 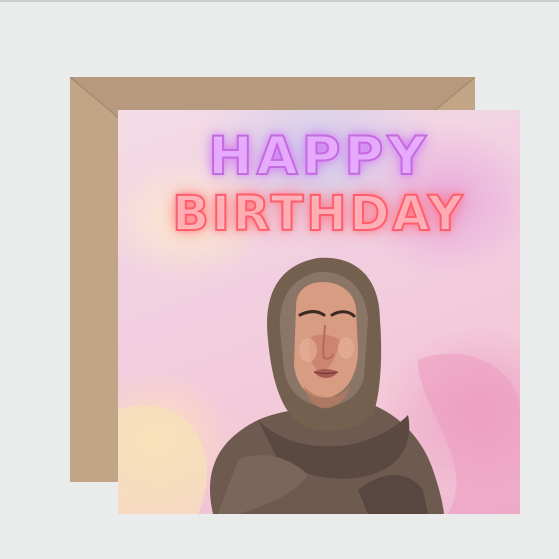 I want to click on top-border-line, so click(x=279, y=1).